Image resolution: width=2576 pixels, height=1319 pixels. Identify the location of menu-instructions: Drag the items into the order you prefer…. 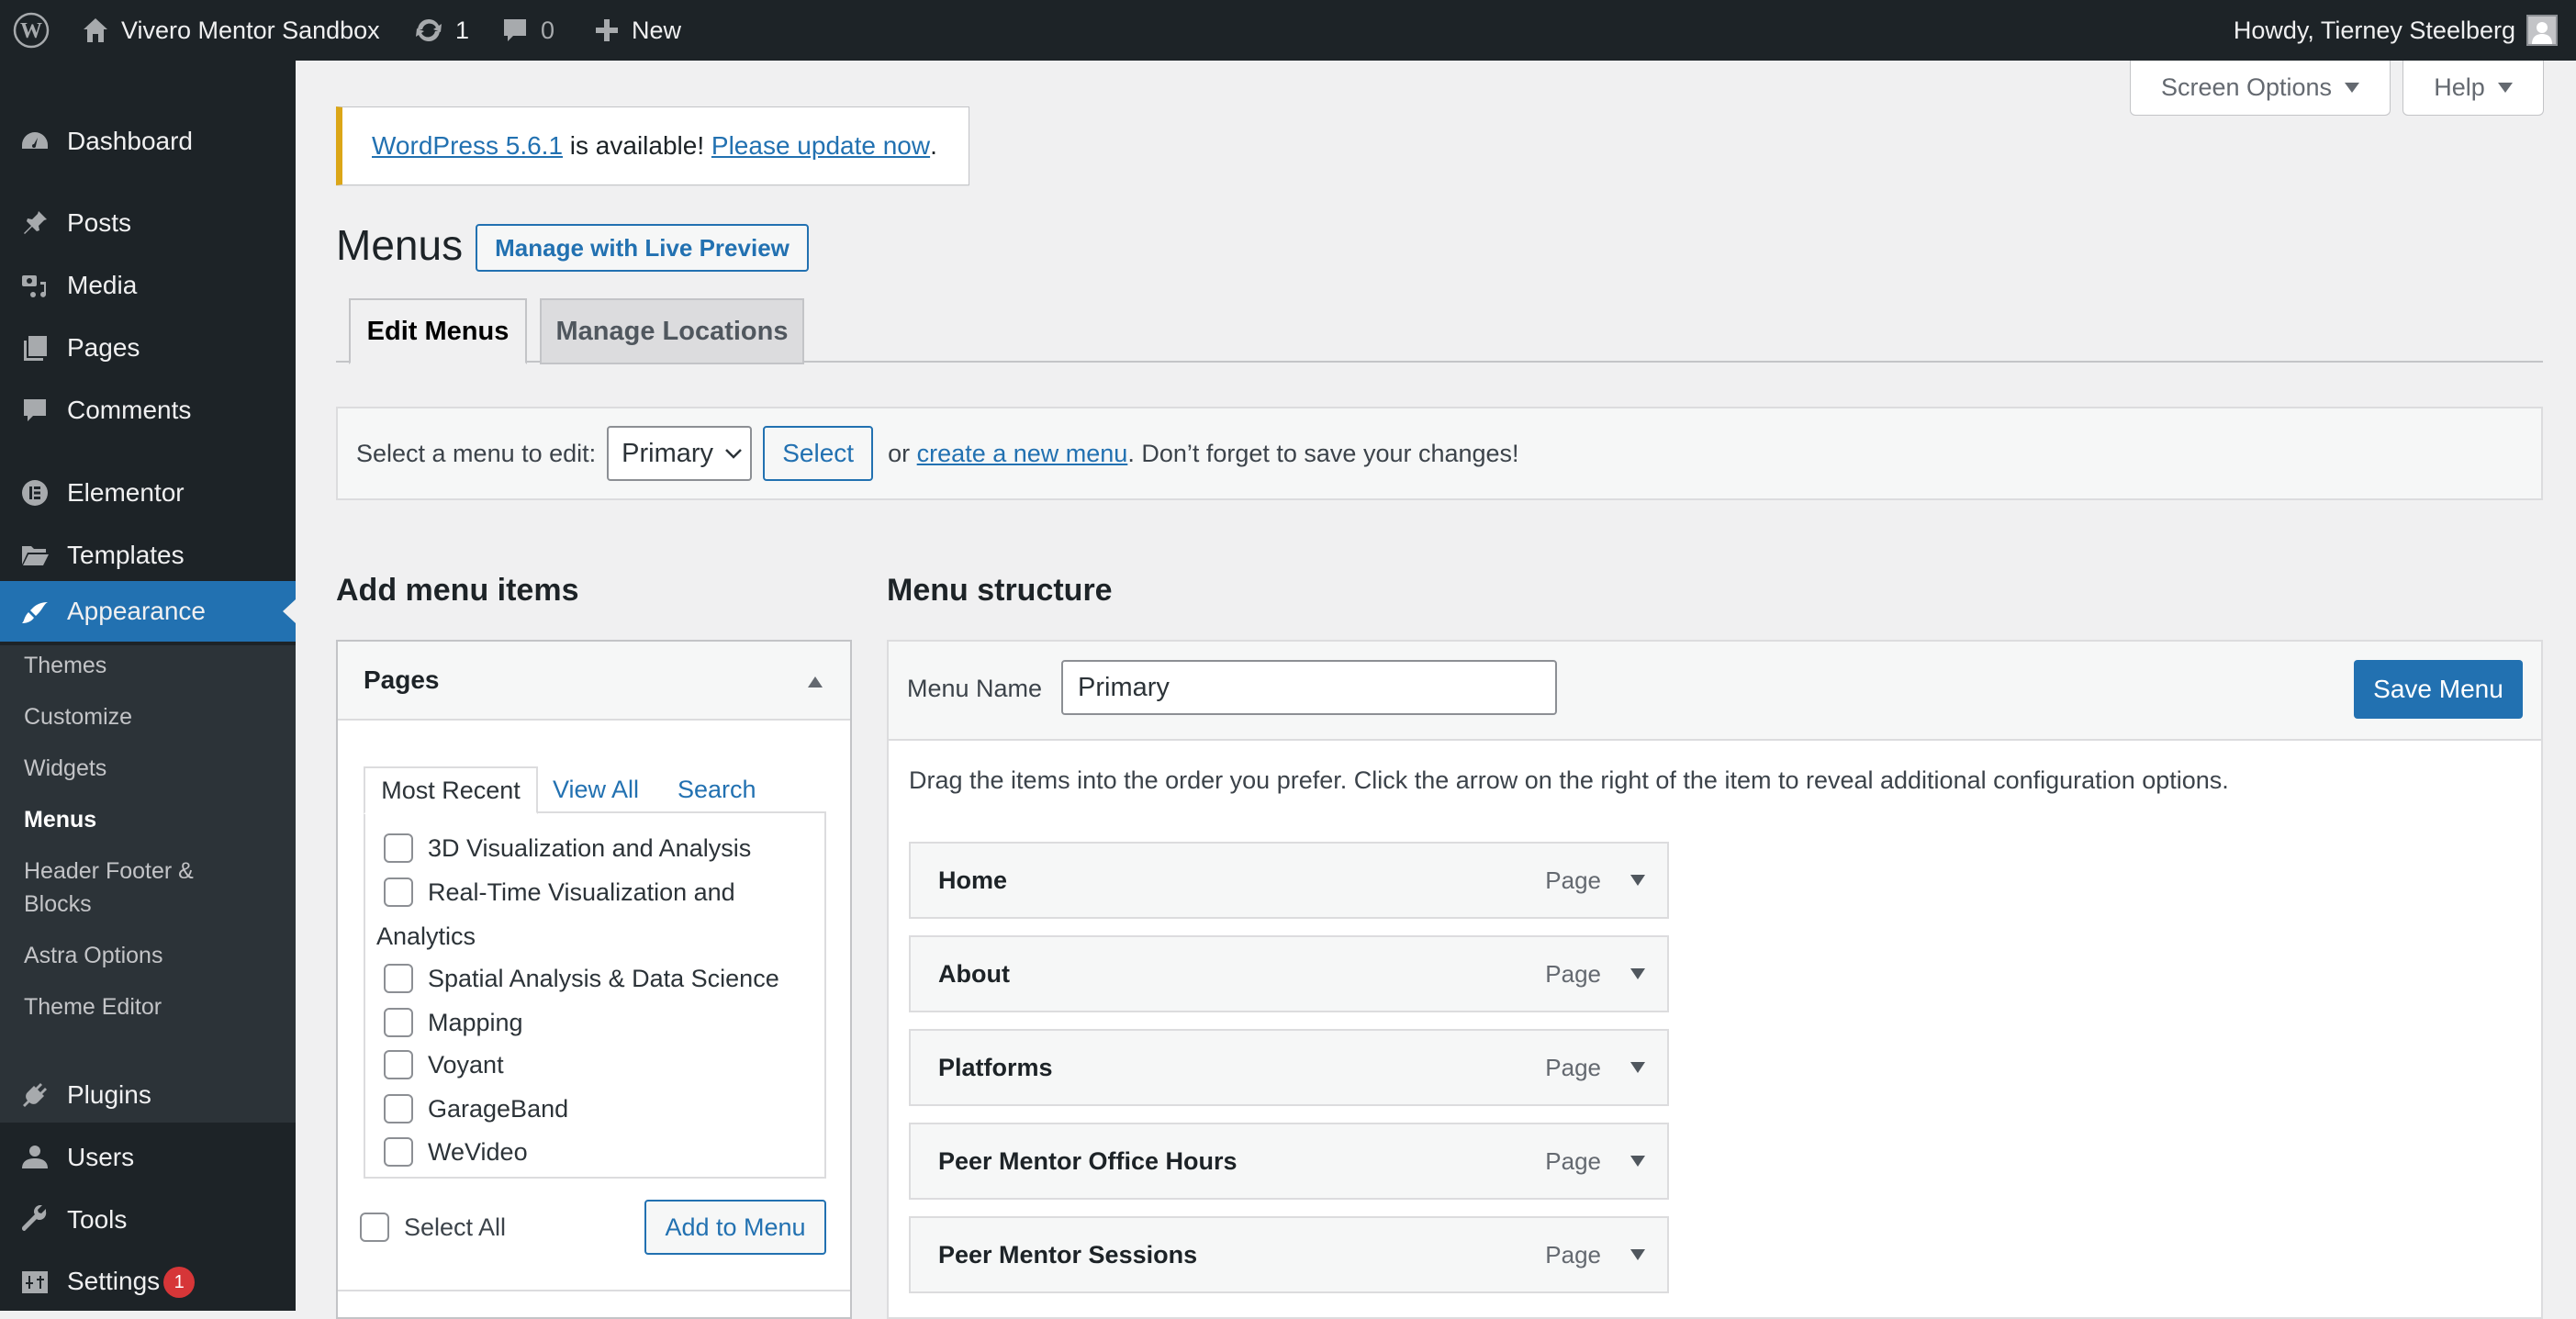
(1569, 780).